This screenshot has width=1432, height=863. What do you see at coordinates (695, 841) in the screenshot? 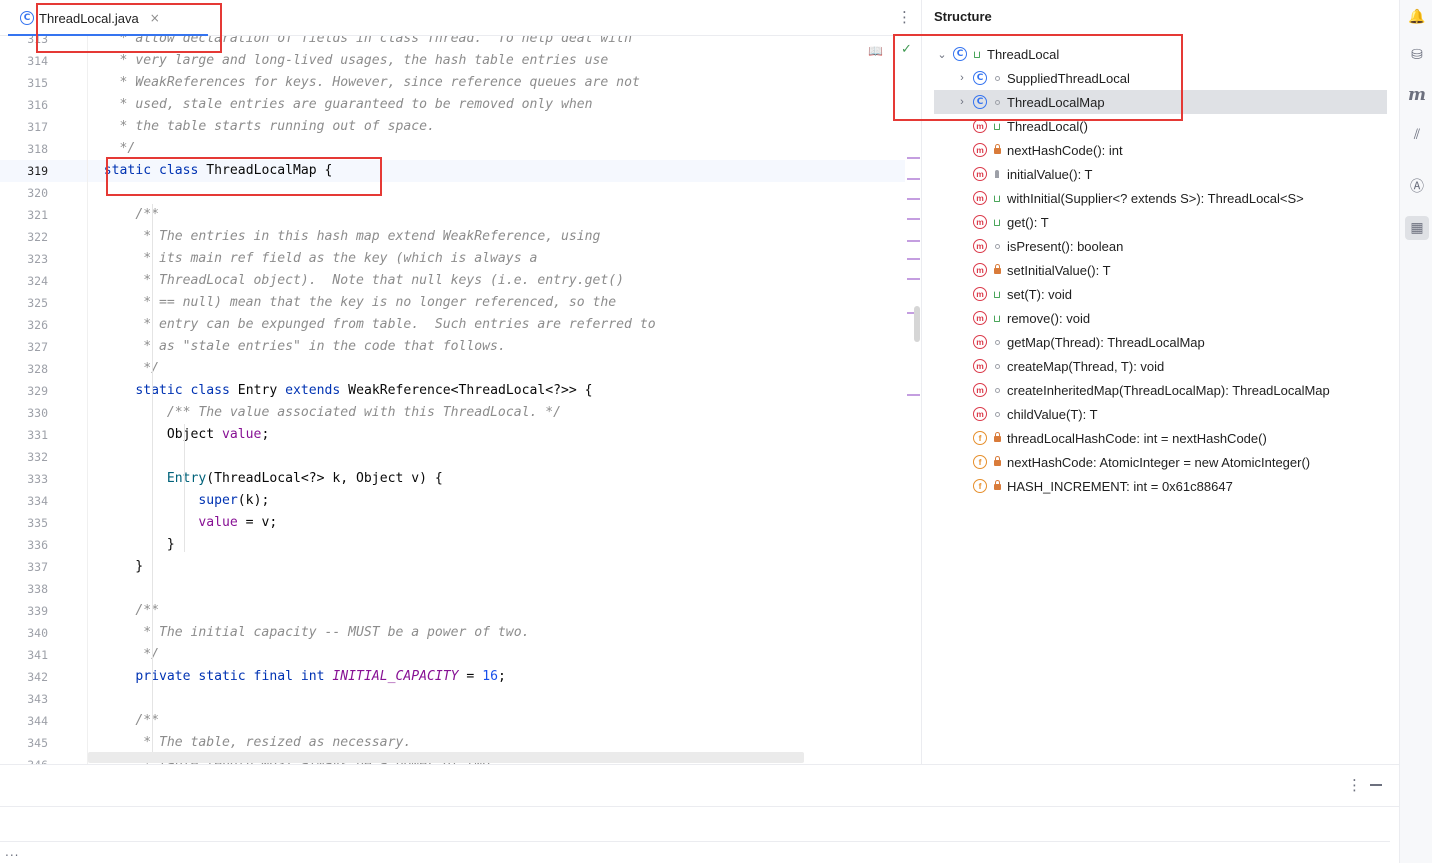
I see `divider` at bounding box center [695, 841].